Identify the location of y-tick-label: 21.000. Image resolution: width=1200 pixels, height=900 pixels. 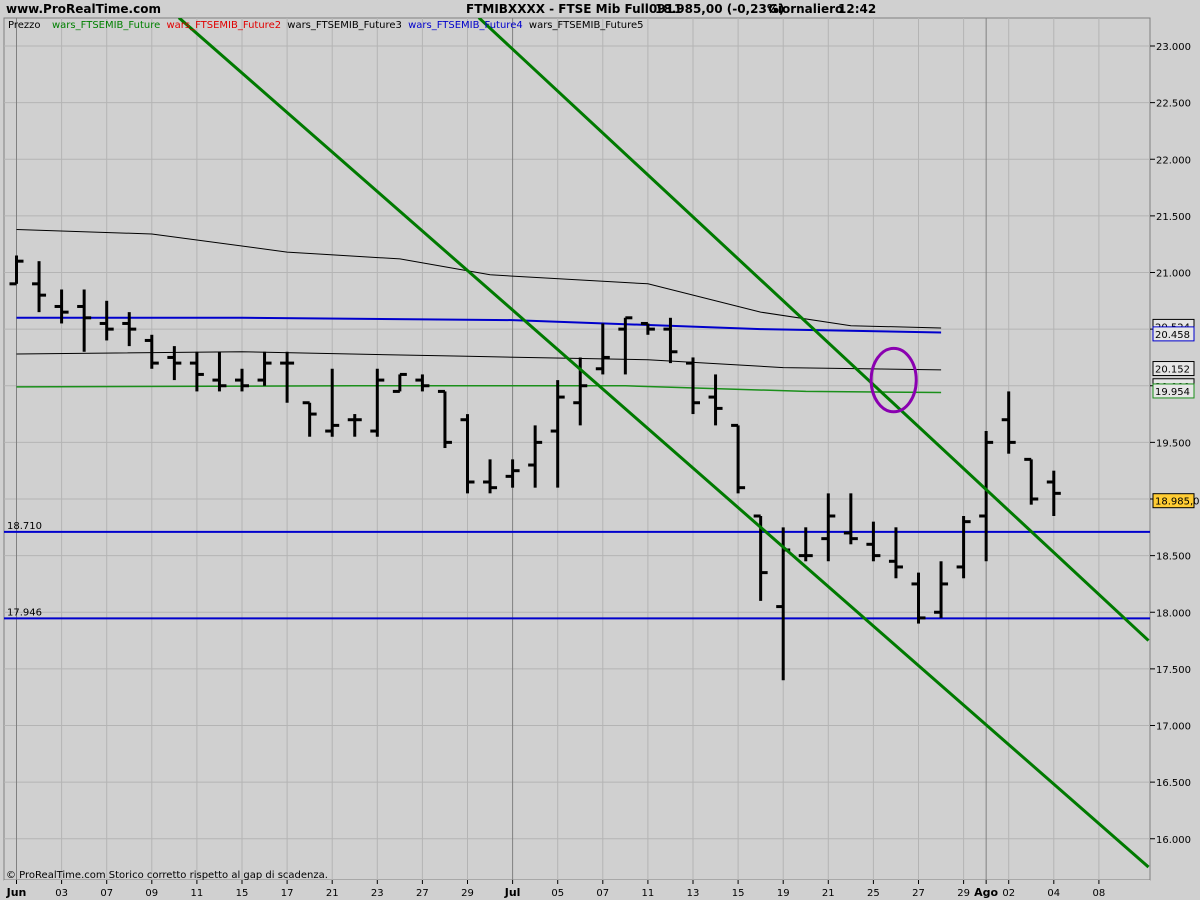
(1173, 274).